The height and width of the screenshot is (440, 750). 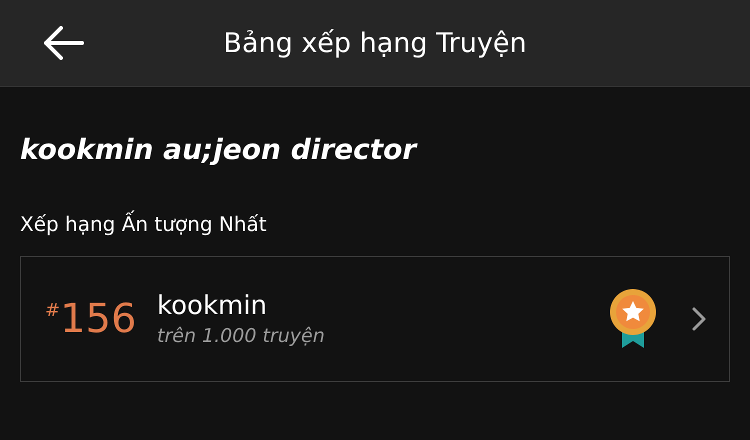 I want to click on chevron-right-icon, so click(x=699, y=319).